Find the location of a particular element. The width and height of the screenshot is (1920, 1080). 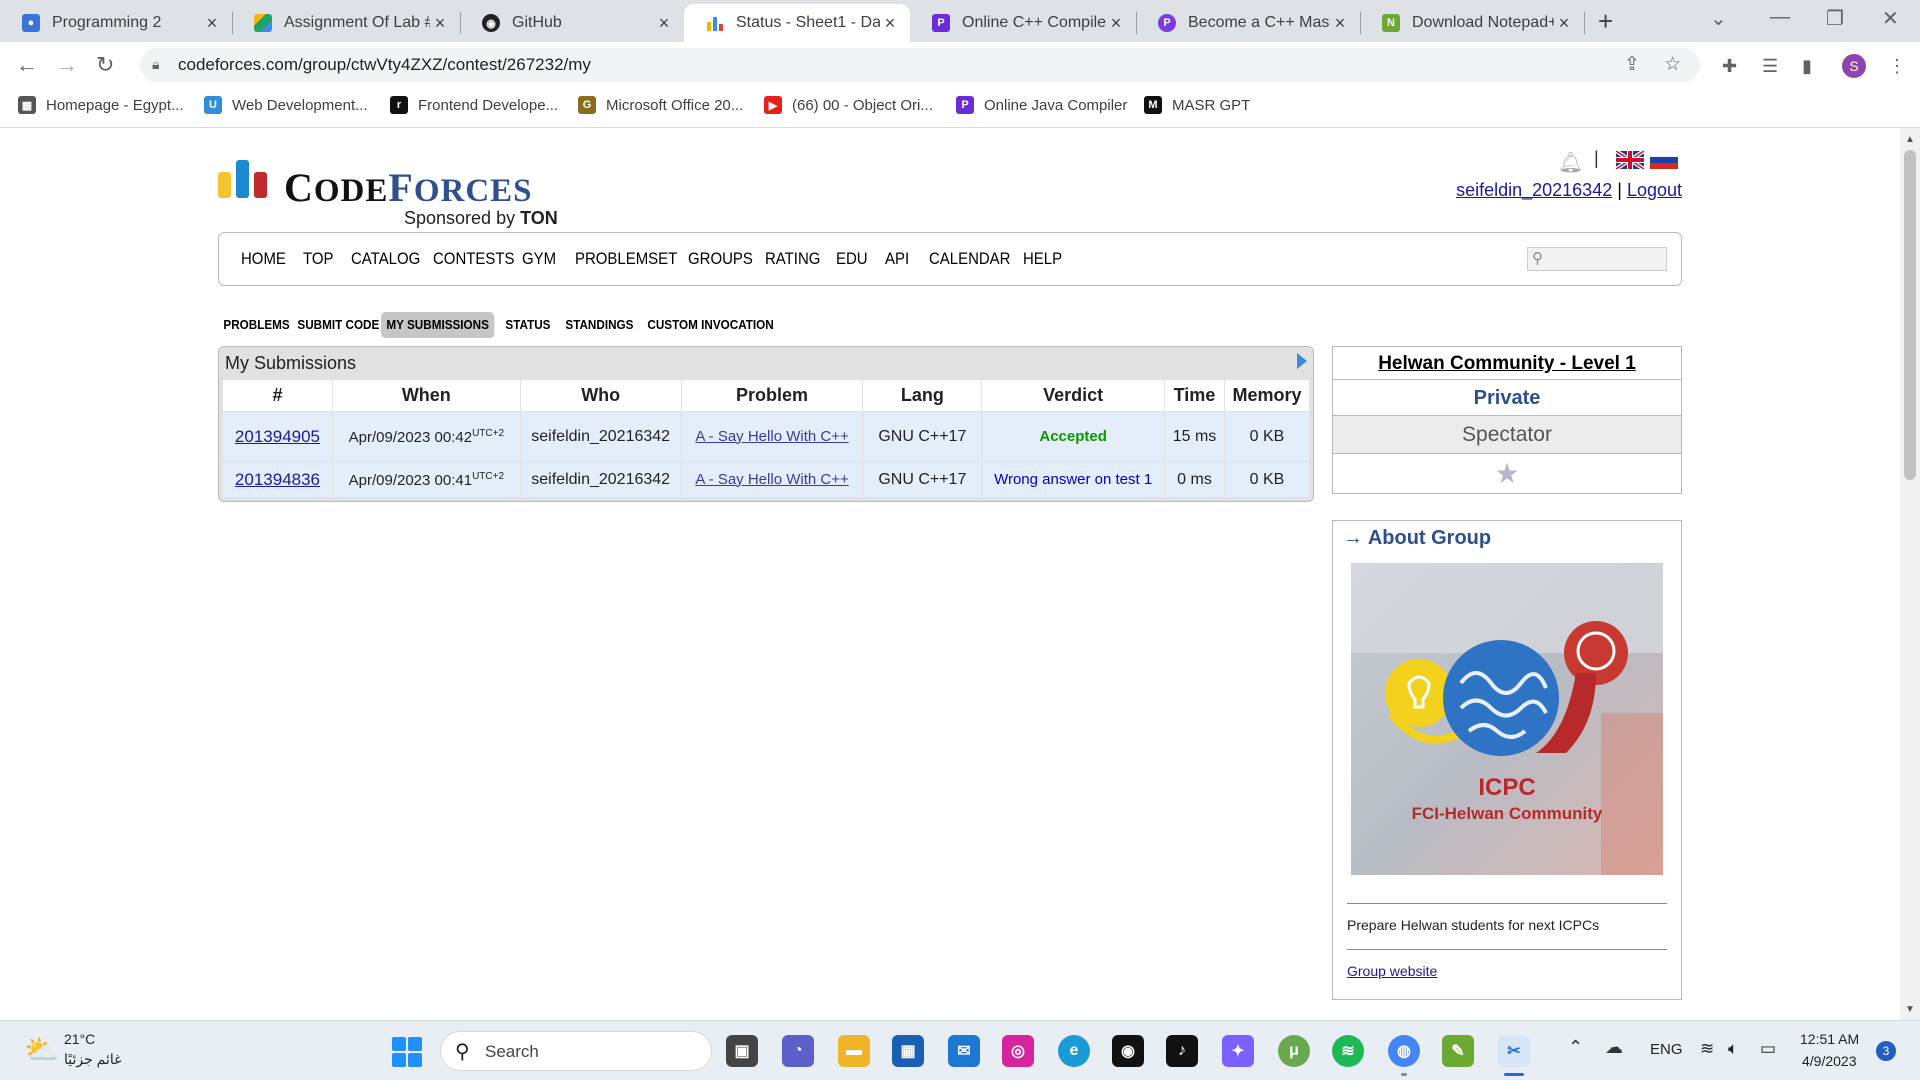

instagram-icon: ◎ is located at coordinates (1018, 1051).